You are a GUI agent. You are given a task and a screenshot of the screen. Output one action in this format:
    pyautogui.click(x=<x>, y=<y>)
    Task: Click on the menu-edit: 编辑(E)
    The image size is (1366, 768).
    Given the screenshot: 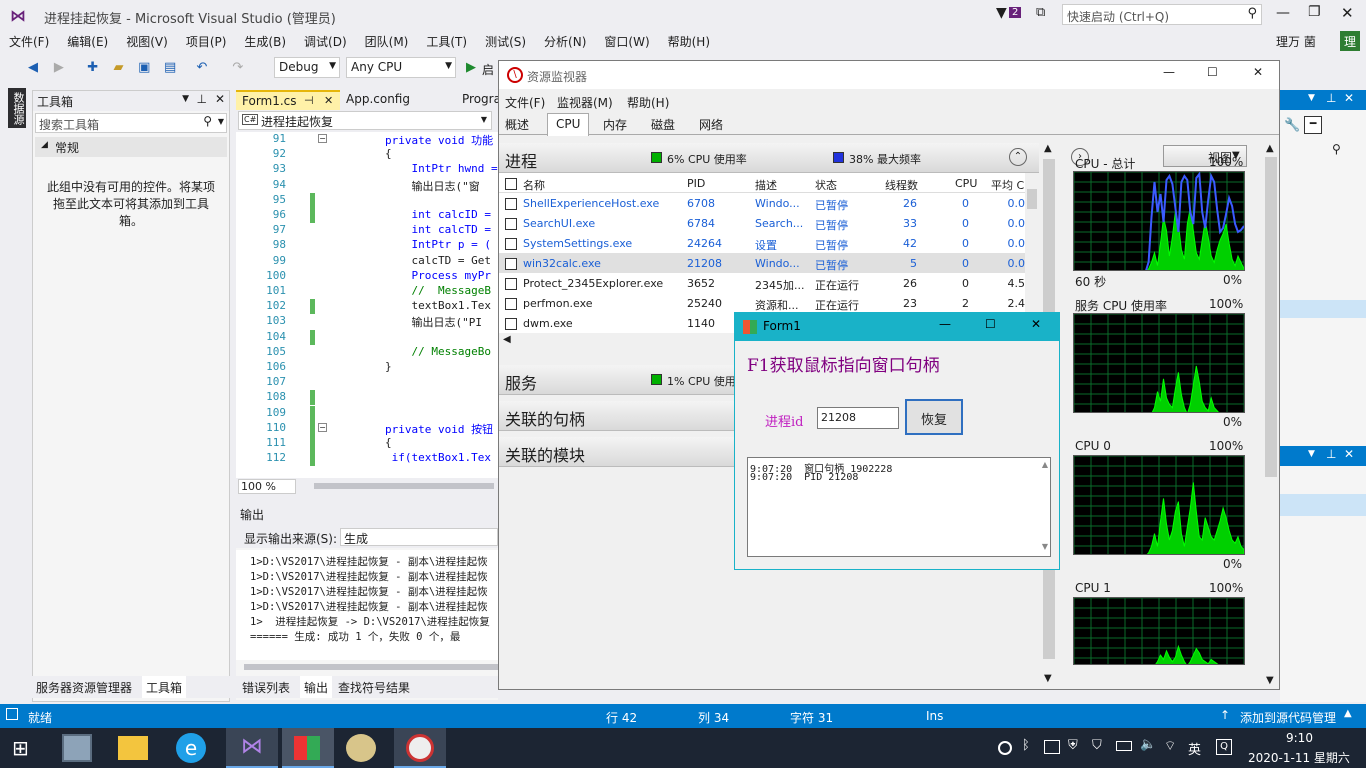 What is the action you would take?
    pyautogui.click(x=87, y=40)
    